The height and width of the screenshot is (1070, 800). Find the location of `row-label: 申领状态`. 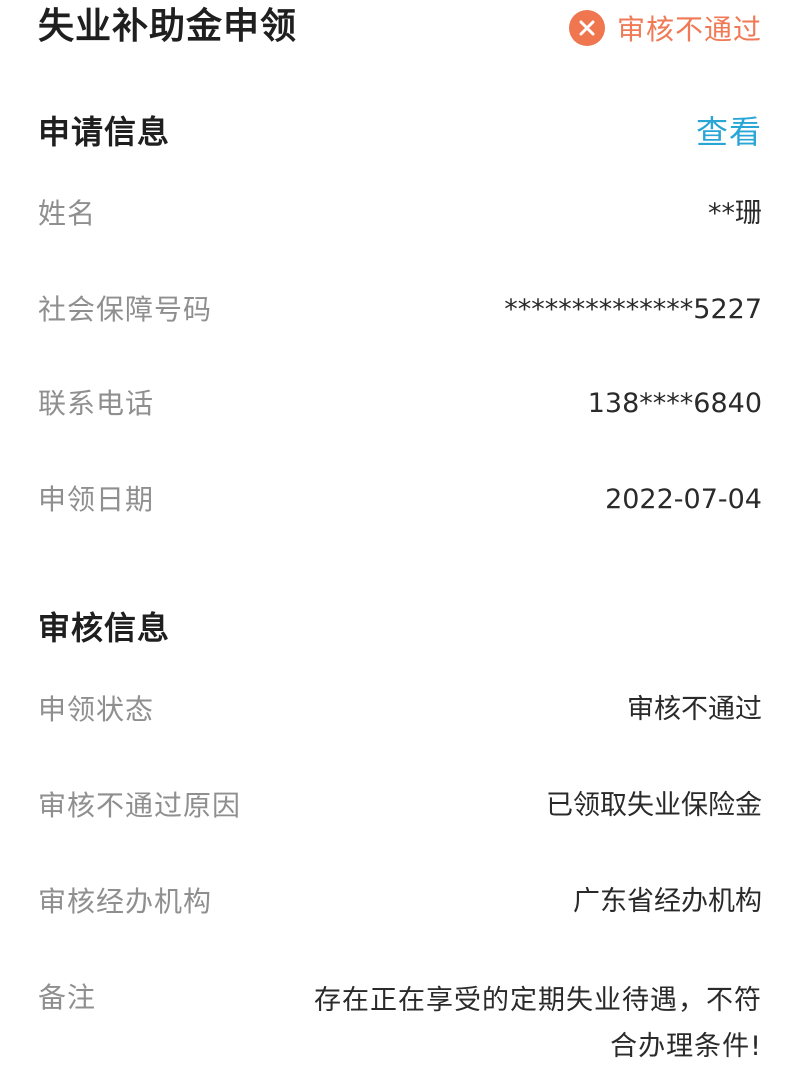

row-label: 申领状态 is located at coordinates (96, 709).